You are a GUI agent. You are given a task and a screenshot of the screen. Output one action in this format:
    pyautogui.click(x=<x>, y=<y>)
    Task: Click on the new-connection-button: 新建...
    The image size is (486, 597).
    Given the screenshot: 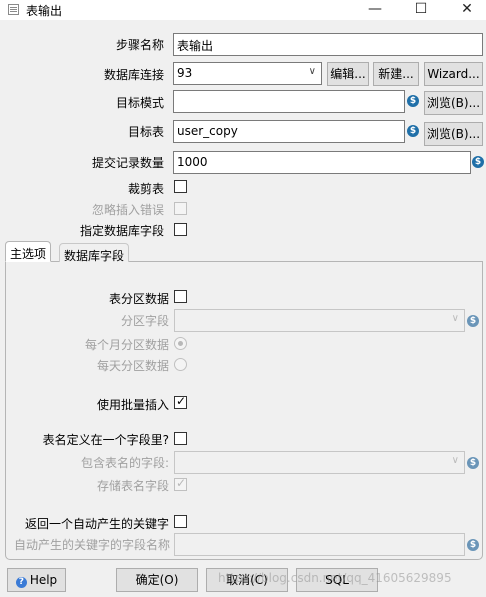 What is the action you would take?
    pyautogui.click(x=396, y=74)
    